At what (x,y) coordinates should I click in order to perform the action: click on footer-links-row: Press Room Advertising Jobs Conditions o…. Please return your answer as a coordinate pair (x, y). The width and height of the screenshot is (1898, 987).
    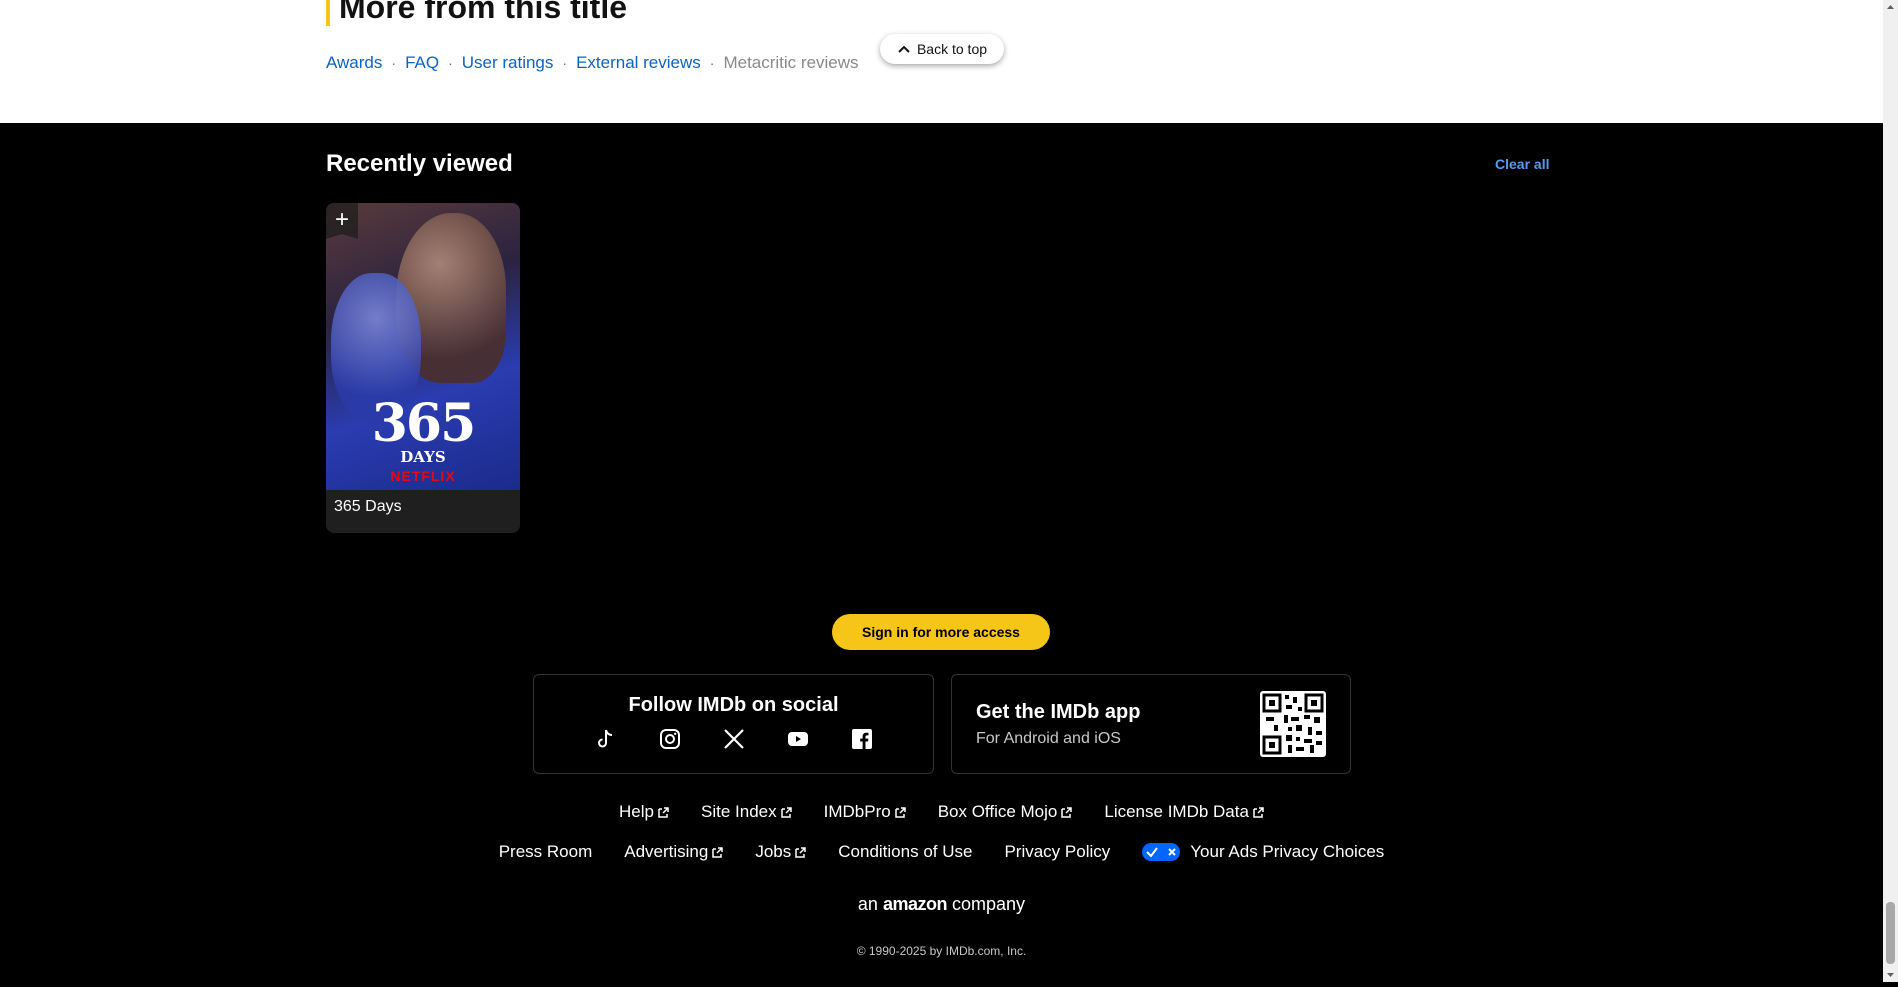
    Looking at the image, I should click on (941, 852).